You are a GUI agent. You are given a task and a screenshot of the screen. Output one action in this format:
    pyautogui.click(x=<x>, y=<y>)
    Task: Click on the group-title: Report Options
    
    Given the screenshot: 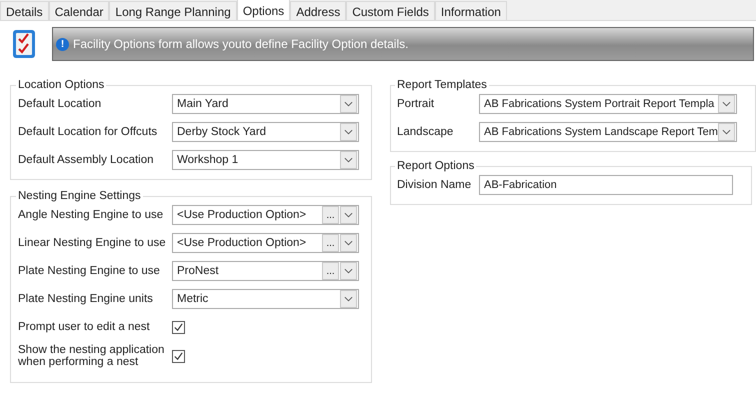 What is the action you would take?
    pyautogui.click(x=436, y=166)
    